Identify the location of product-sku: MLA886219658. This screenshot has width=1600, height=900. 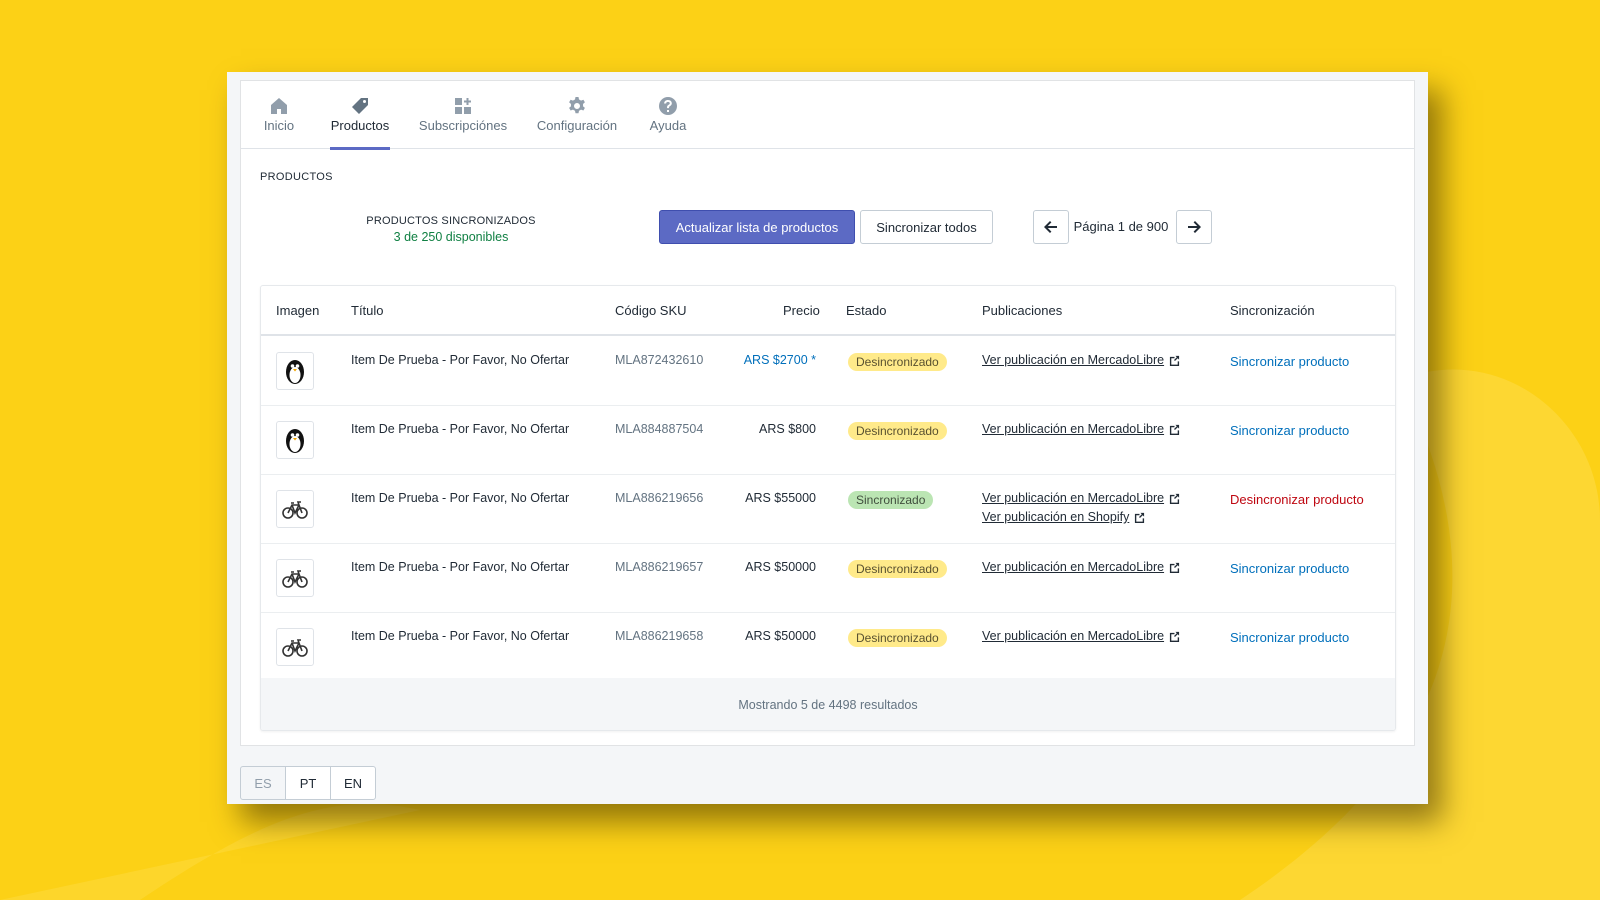
(659, 636).